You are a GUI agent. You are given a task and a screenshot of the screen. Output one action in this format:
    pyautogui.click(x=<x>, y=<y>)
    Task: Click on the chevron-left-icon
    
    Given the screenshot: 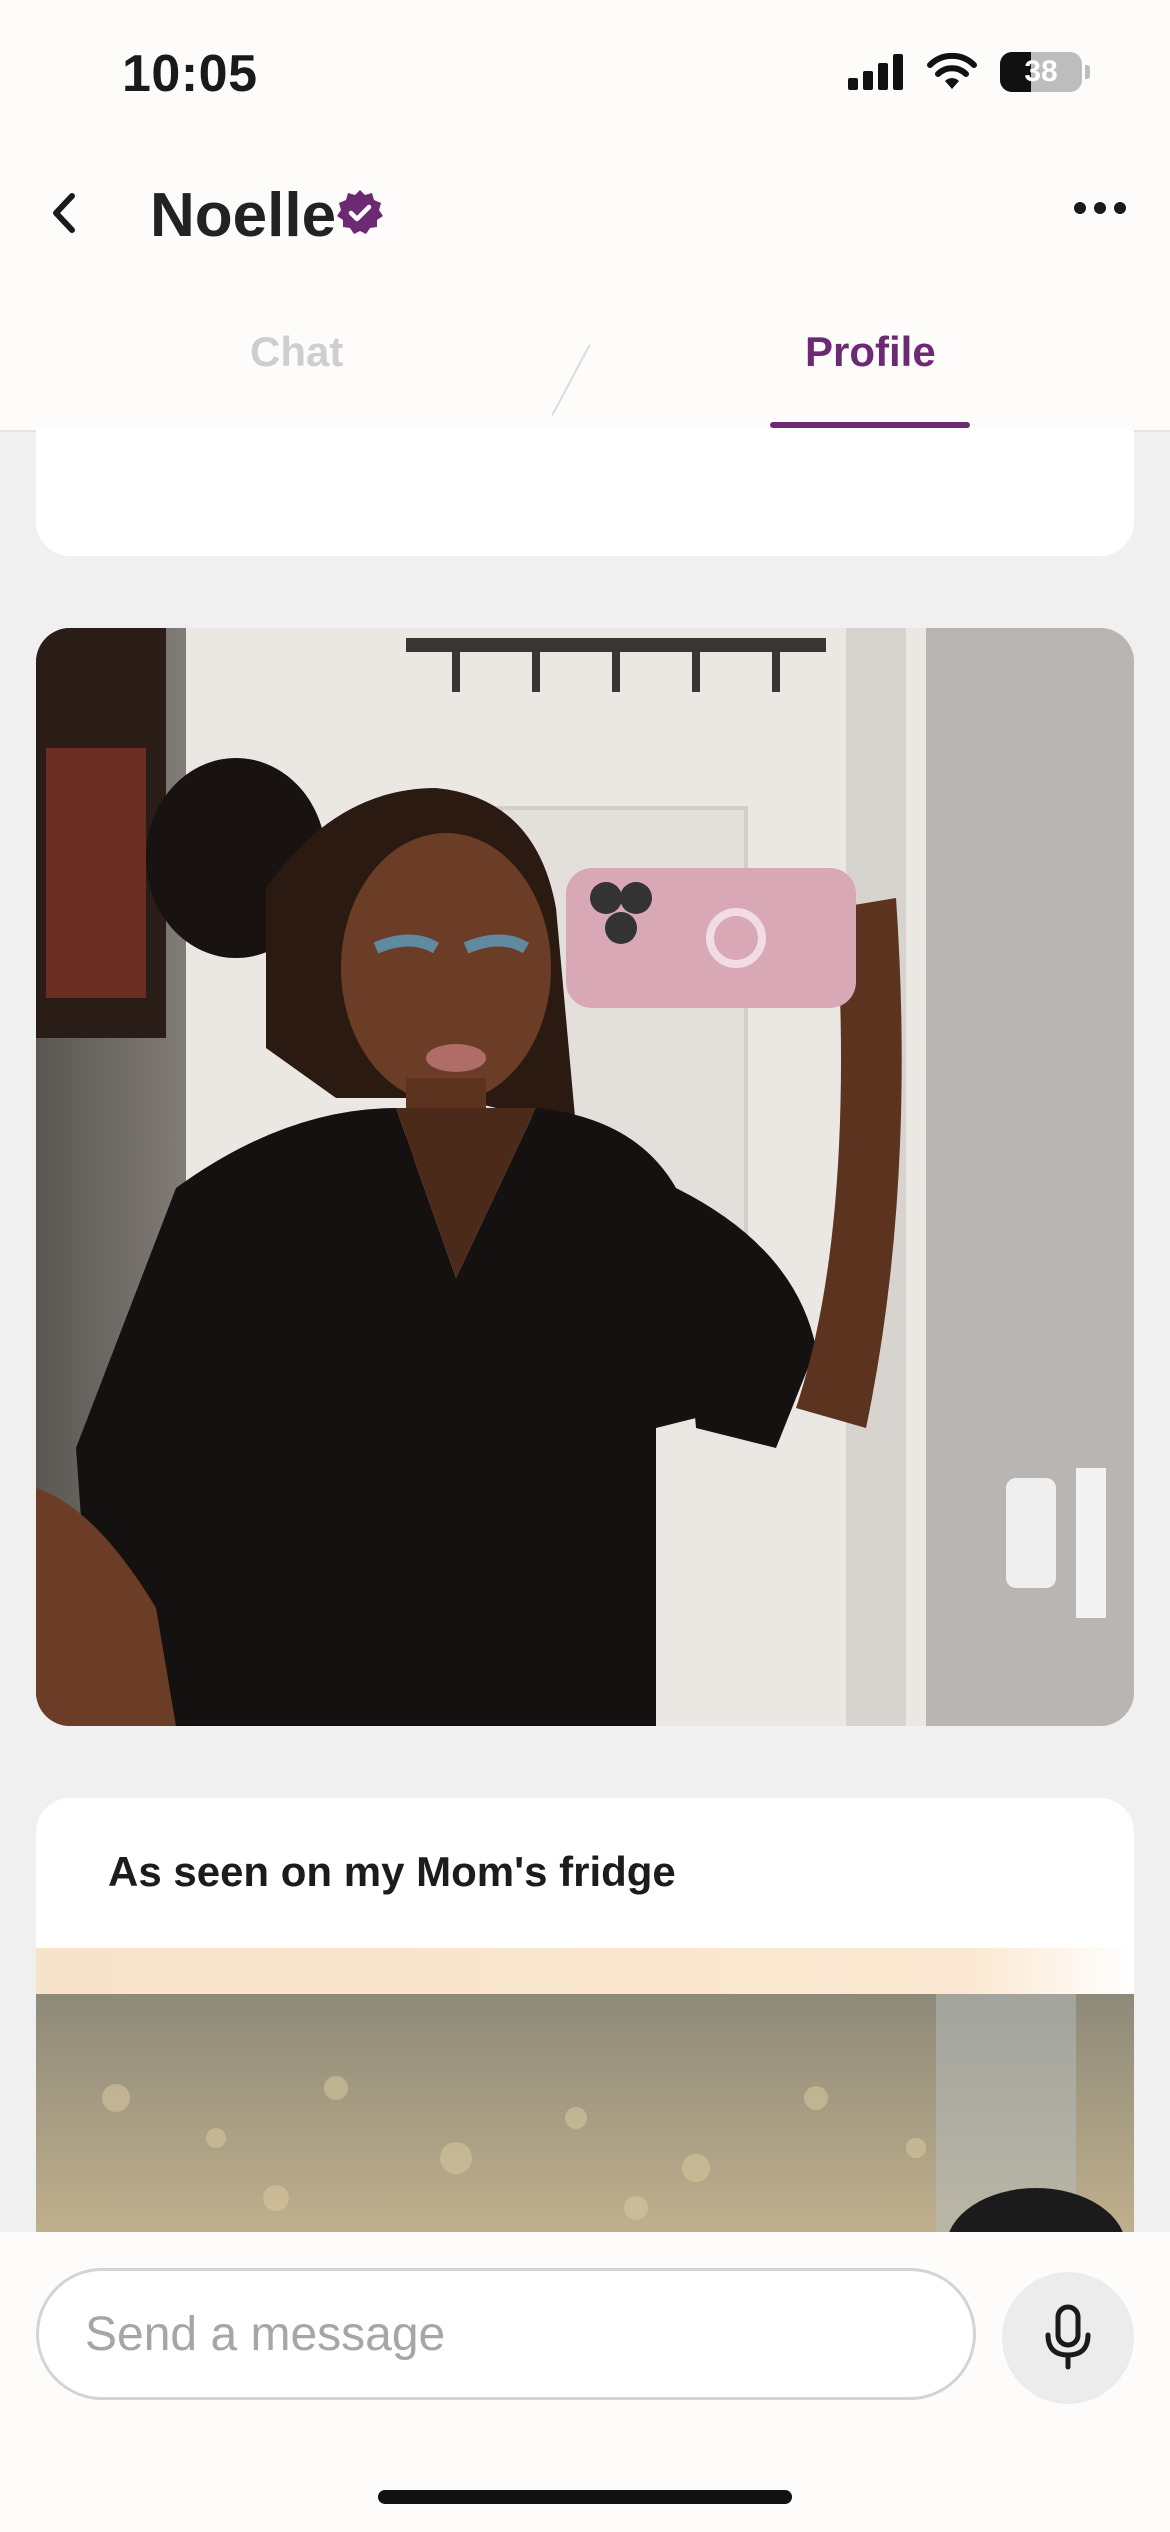 What is the action you would take?
    pyautogui.click(x=65, y=213)
    